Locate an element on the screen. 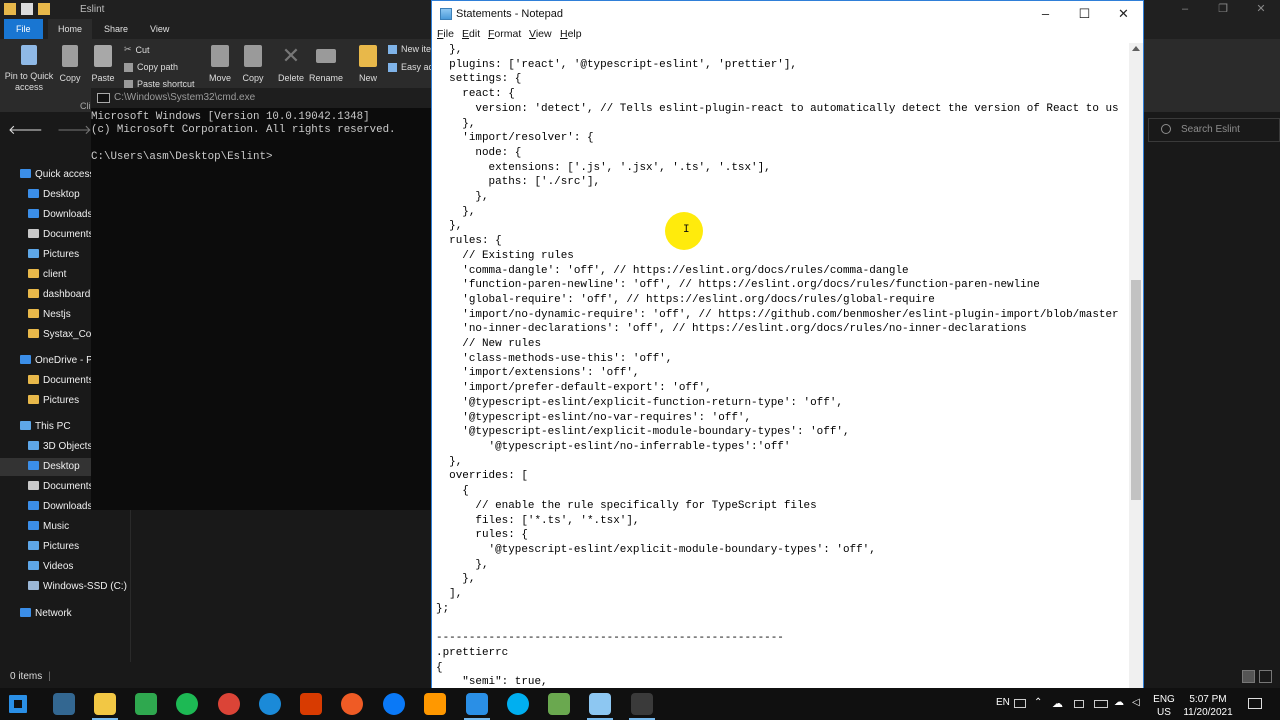 This screenshot has height=720, width=1280. rename-button: Rename is located at coordinates (326, 64).